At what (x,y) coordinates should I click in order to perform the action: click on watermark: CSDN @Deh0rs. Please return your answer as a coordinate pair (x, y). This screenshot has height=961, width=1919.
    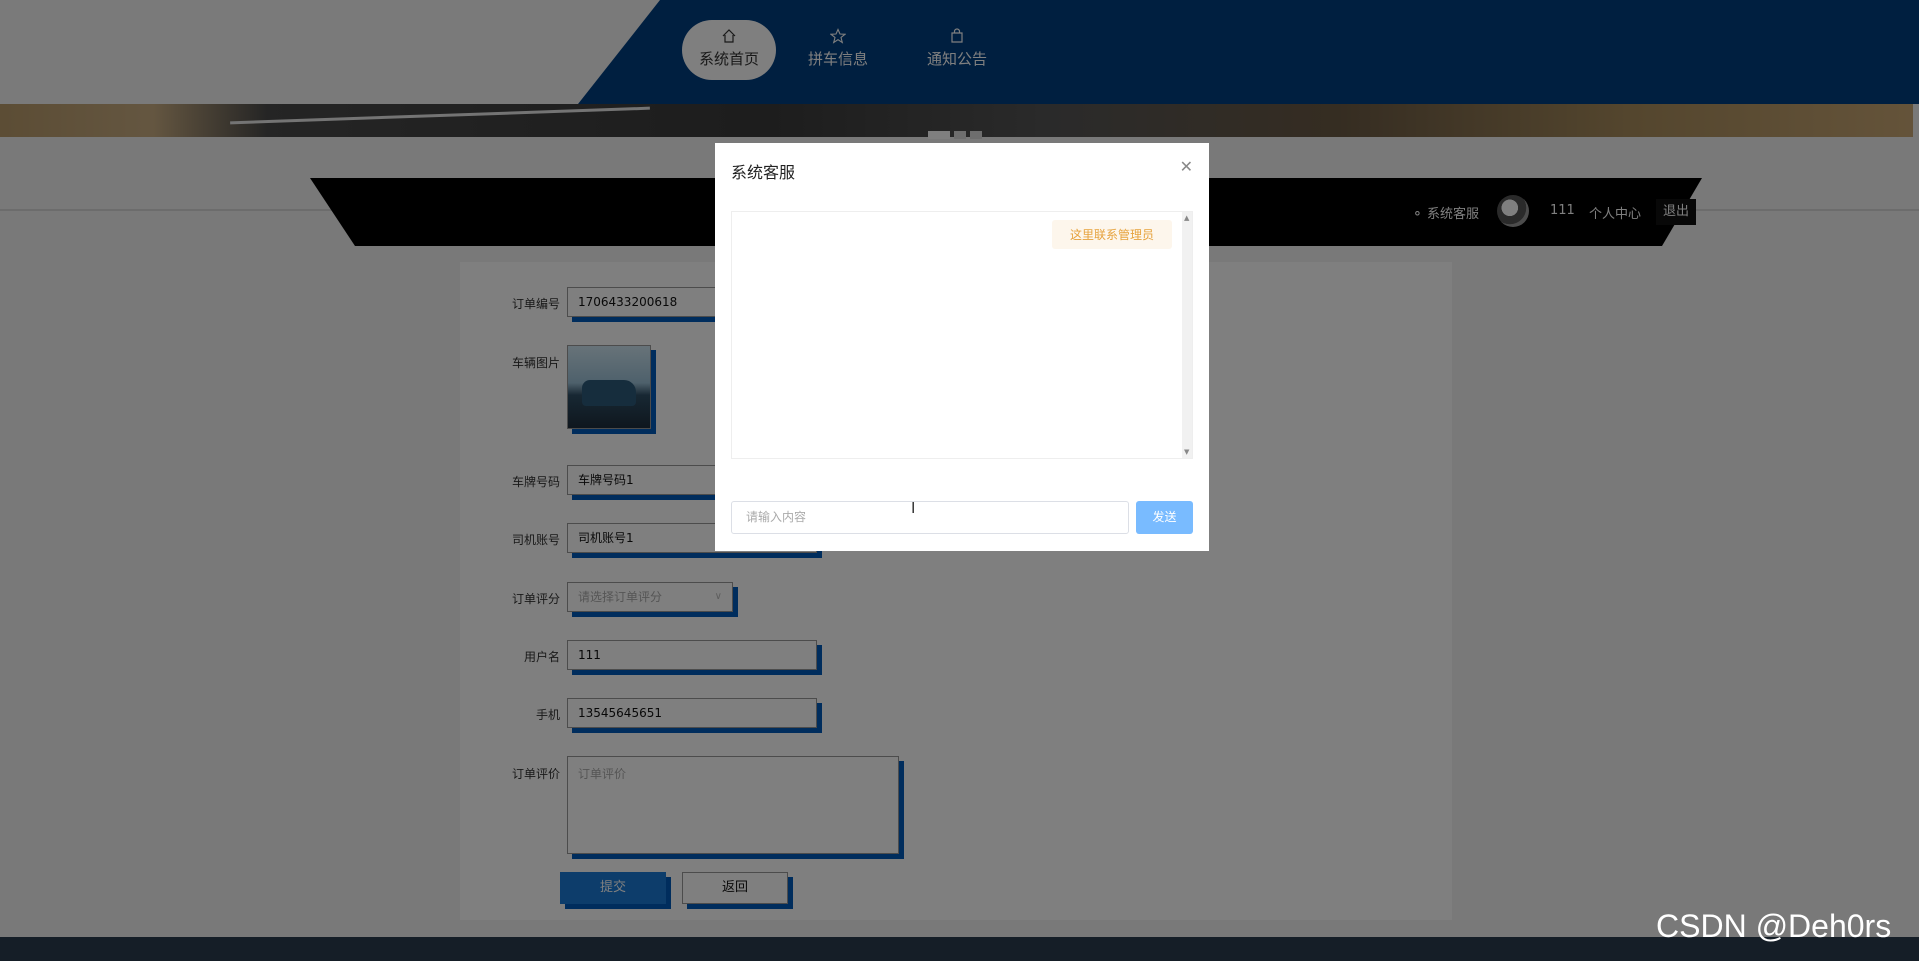
    Looking at the image, I should click on (1774, 926).